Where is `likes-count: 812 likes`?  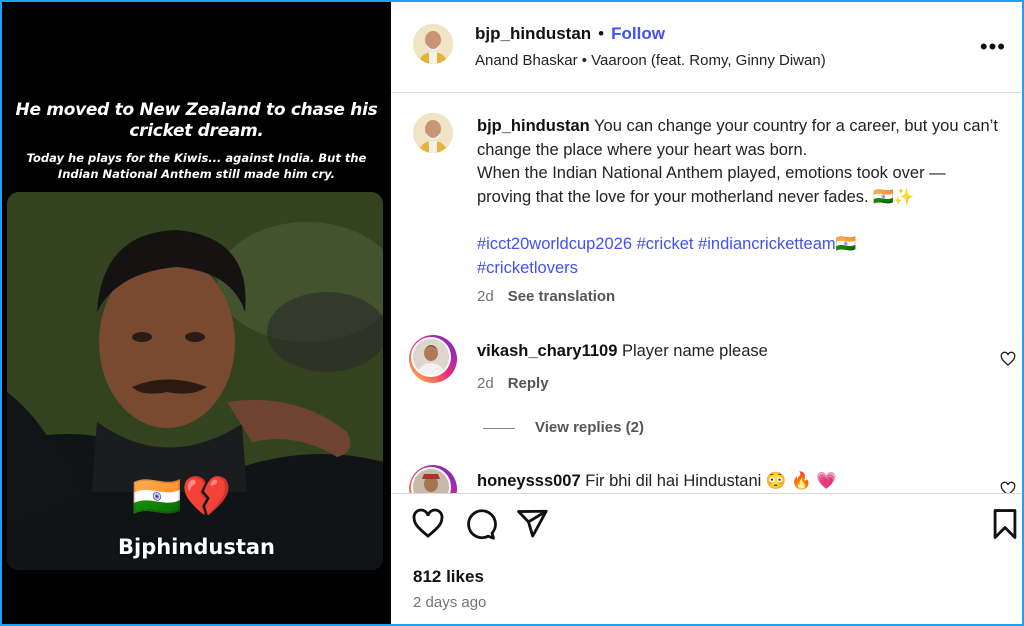
likes-count: 812 likes is located at coordinates (448, 577).